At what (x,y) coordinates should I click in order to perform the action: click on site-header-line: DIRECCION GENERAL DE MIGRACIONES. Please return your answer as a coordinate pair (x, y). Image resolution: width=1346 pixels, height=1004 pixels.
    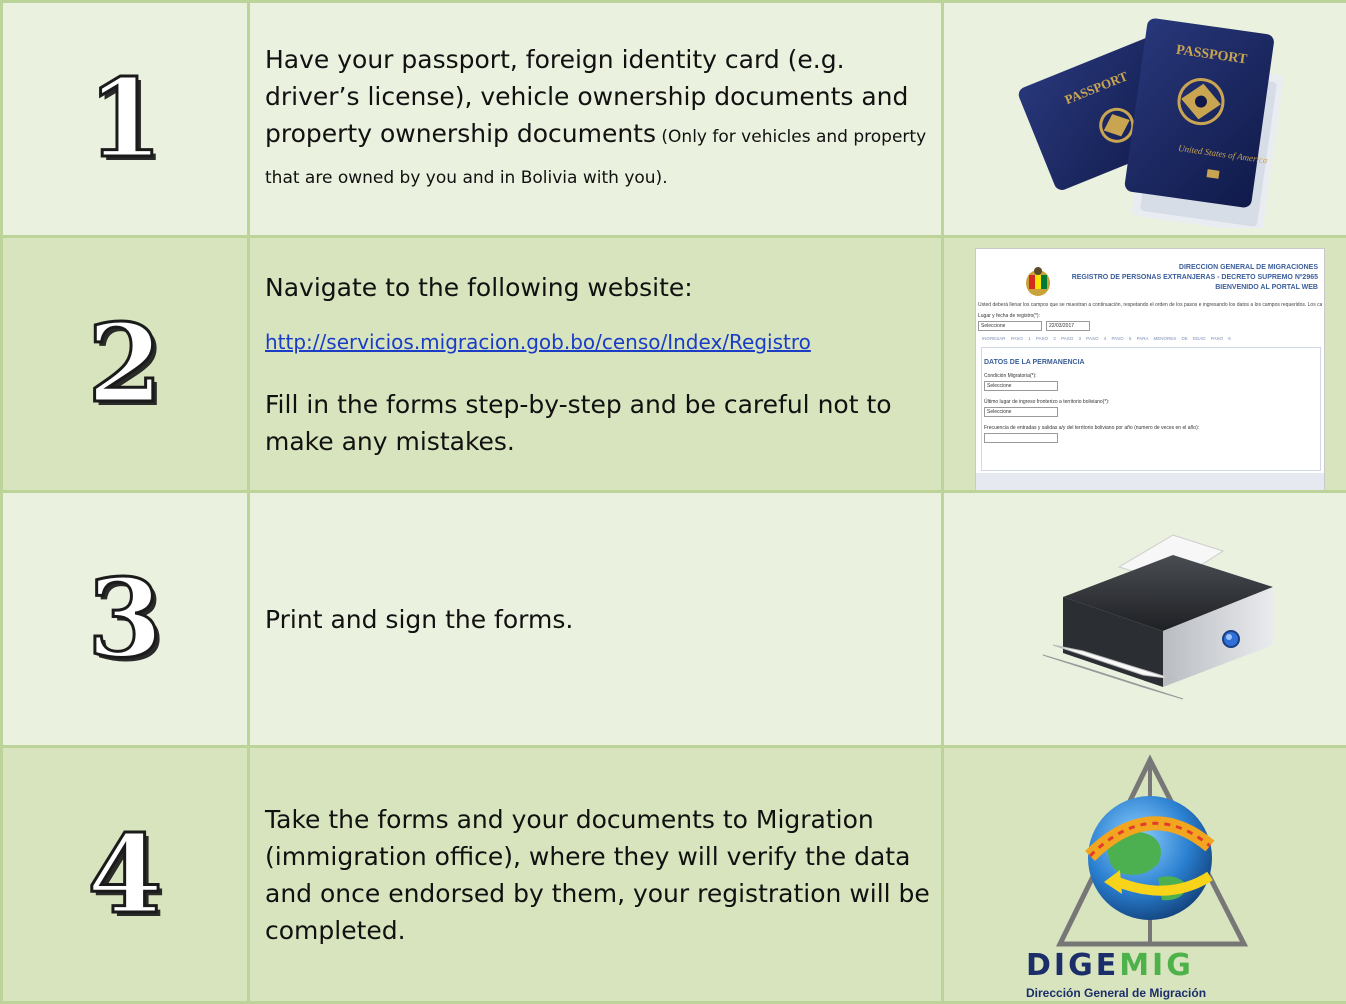
    Looking at the image, I should click on (1187, 268).